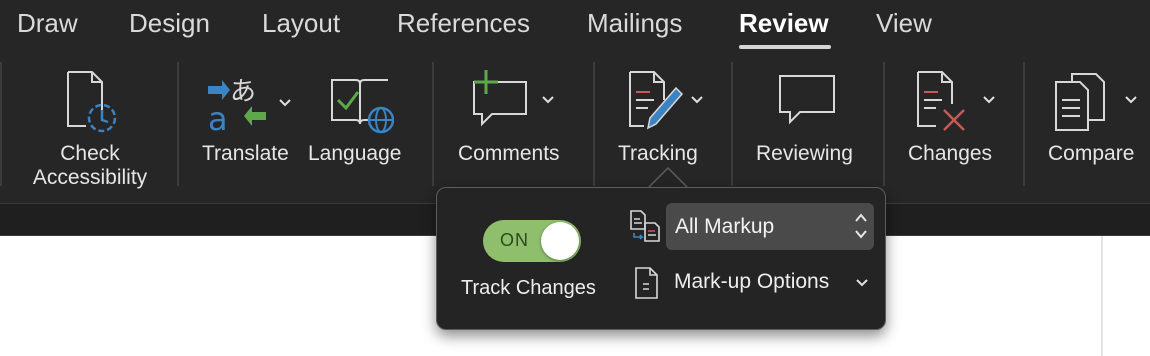 The image size is (1150, 356). I want to click on translate-icon: あ a, so click(237, 105).